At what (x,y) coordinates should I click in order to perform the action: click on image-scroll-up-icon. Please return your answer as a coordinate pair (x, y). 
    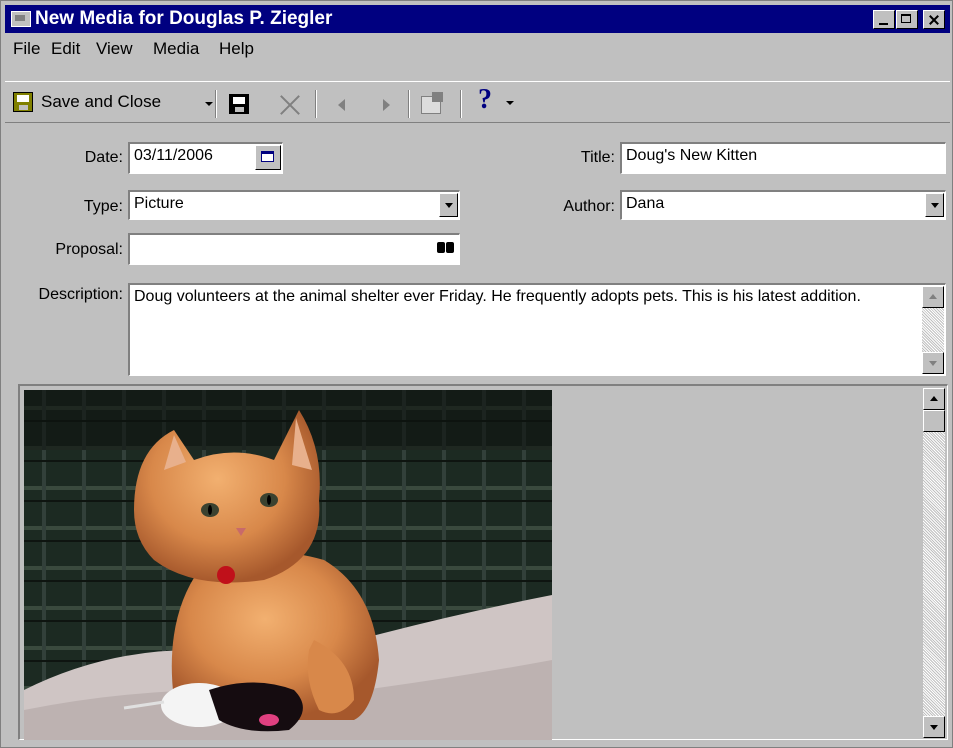
    Looking at the image, I should click on (934, 399).